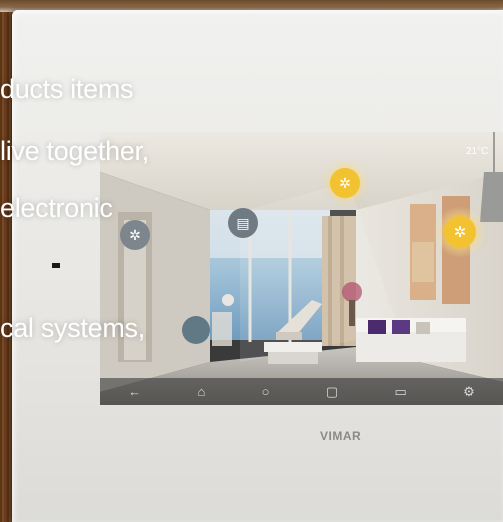 This screenshot has width=503, height=522. Describe the element at coordinates (56, 208) in the screenshot. I see `caption-line-3: electronic` at that location.